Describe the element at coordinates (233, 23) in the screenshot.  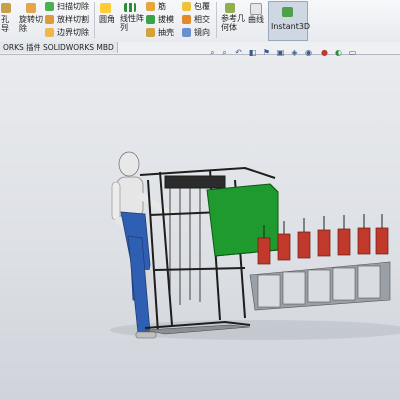
I see `reference-geometry-button: 参考几 何体` at that location.